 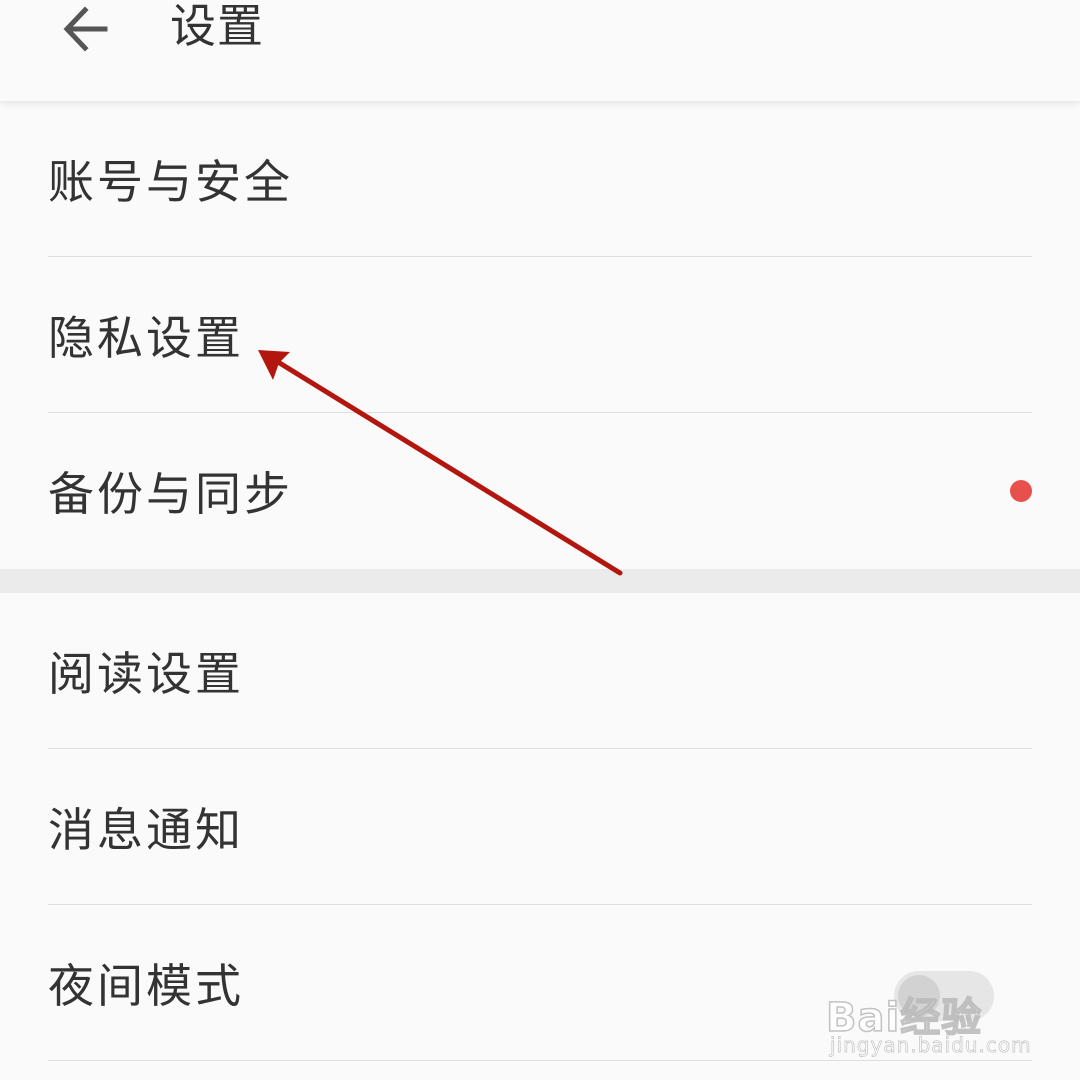 What do you see at coordinates (931, 1045) in the screenshot?
I see `watermark-url: jingyan.baidu.com` at bounding box center [931, 1045].